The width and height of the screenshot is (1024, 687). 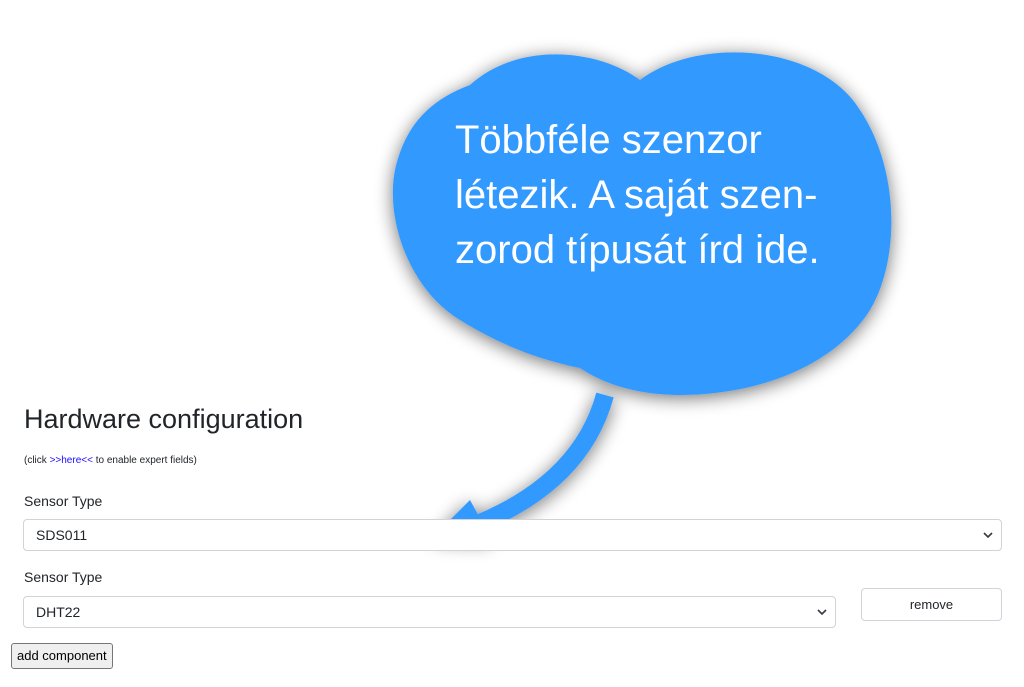 What do you see at coordinates (164, 419) in the screenshot?
I see `section-title: Hardware configuration` at bounding box center [164, 419].